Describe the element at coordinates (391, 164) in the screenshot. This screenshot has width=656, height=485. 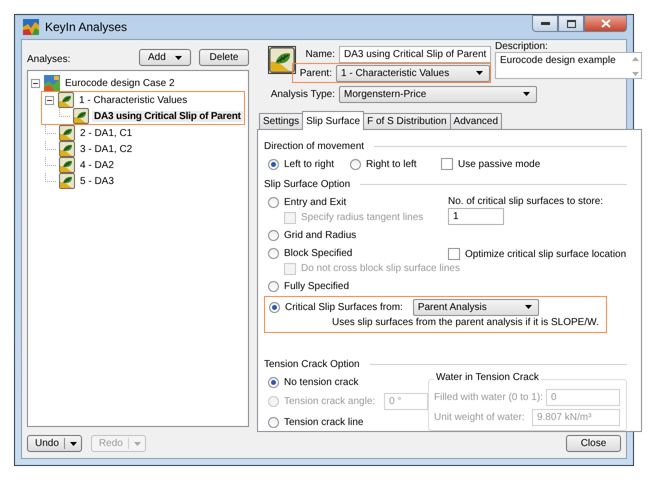
I see `radio-label: Right to left` at that location.